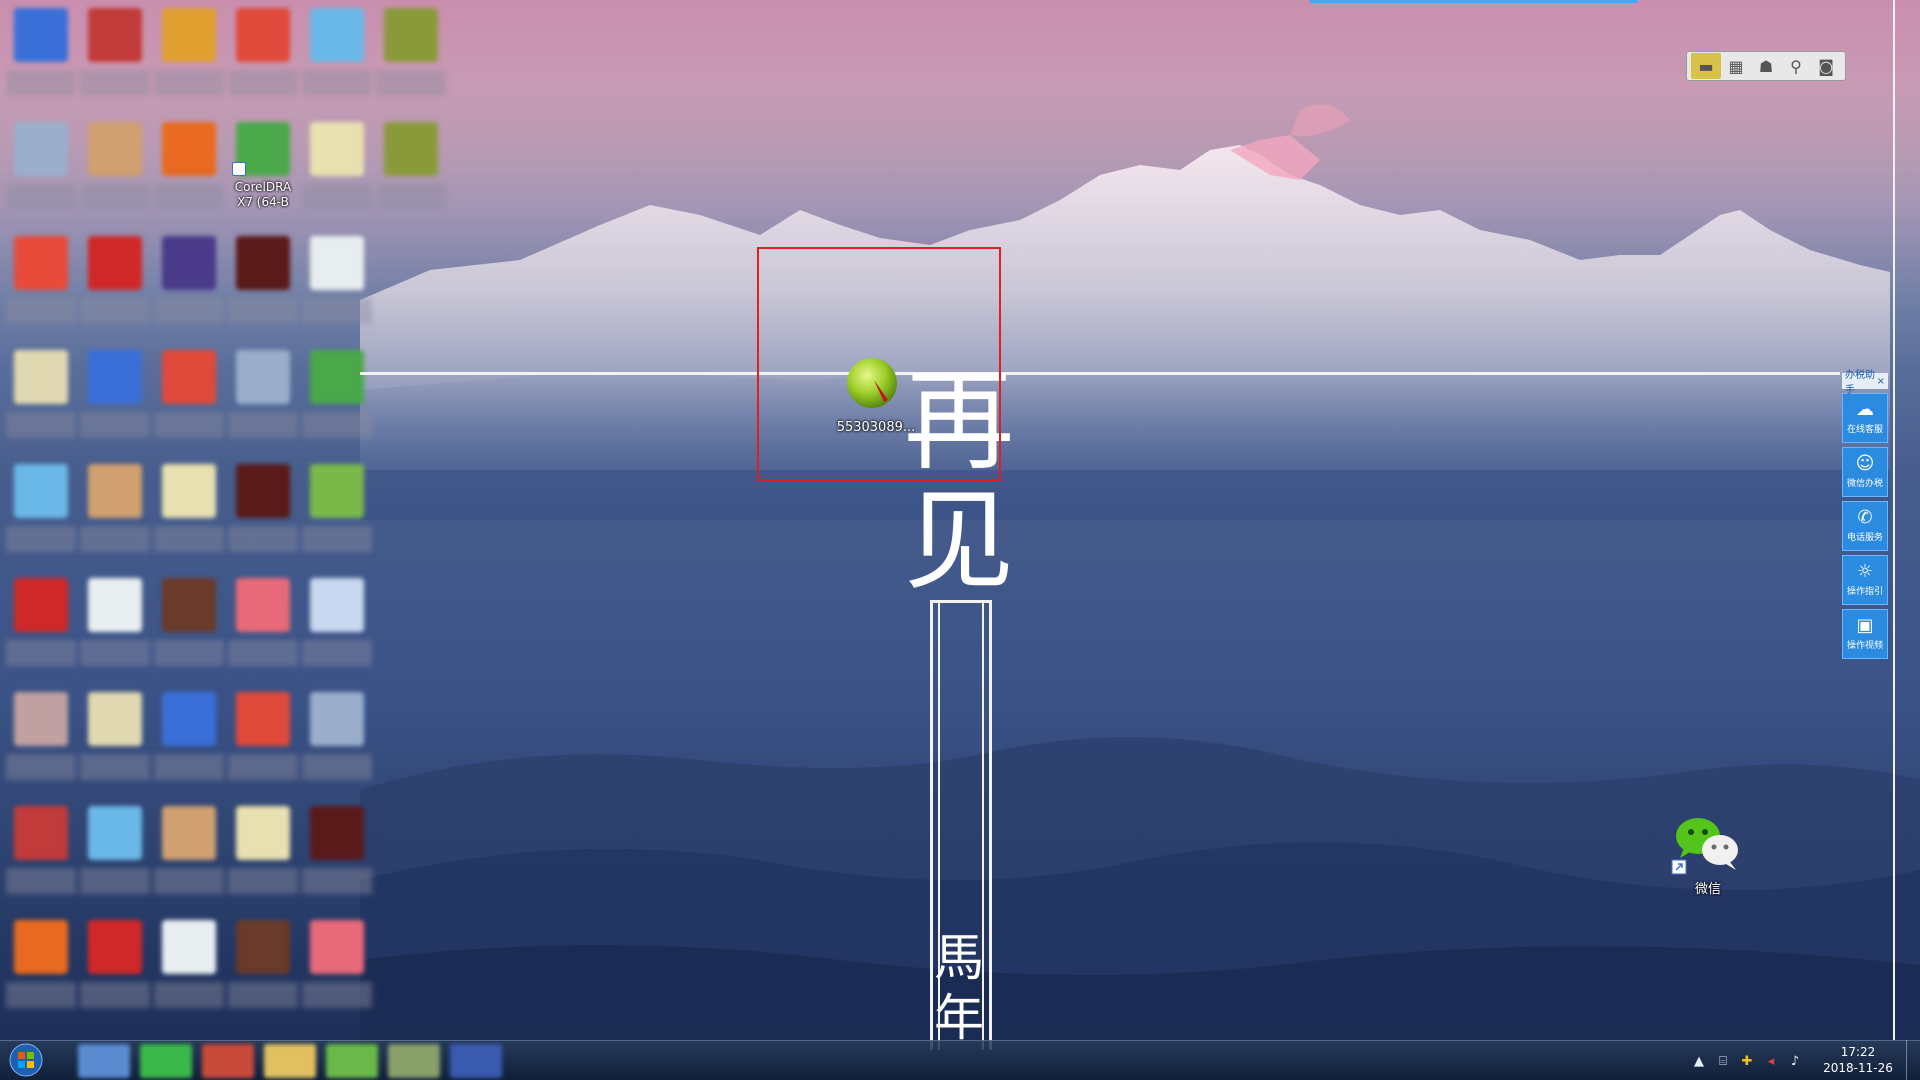 The height and width of the screenshot is (1080, 1920). Describe the element at coordinates (959, 1018) in the screenshot. I see `calligraphy-char-nian: 年` at that location.